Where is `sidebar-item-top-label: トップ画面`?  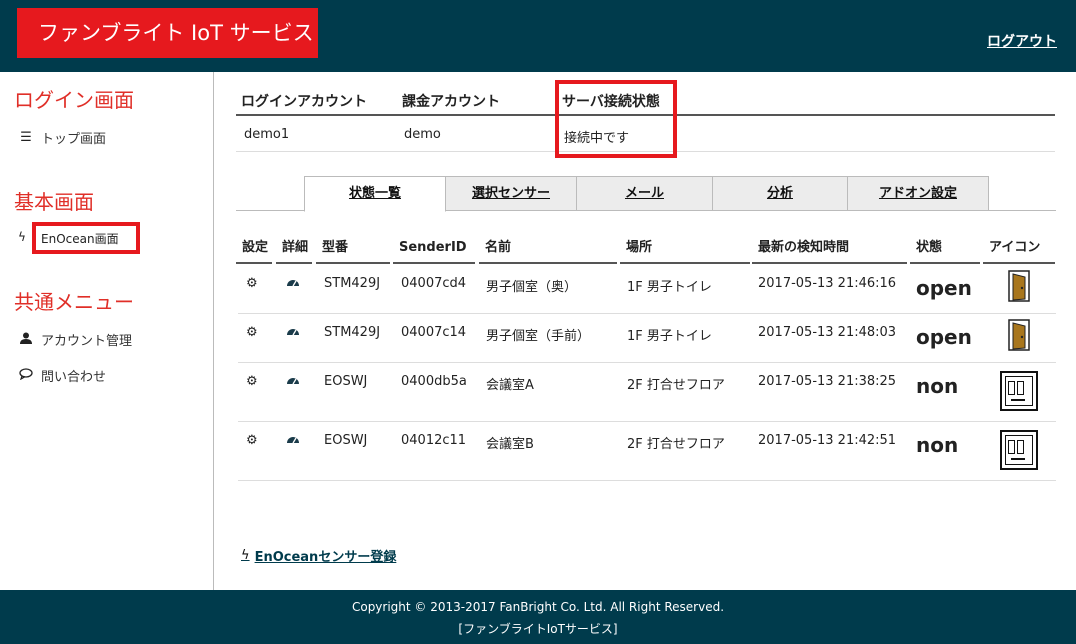
sidebar-item-top-label: トップ画面 is located at coordinates (74, 139).